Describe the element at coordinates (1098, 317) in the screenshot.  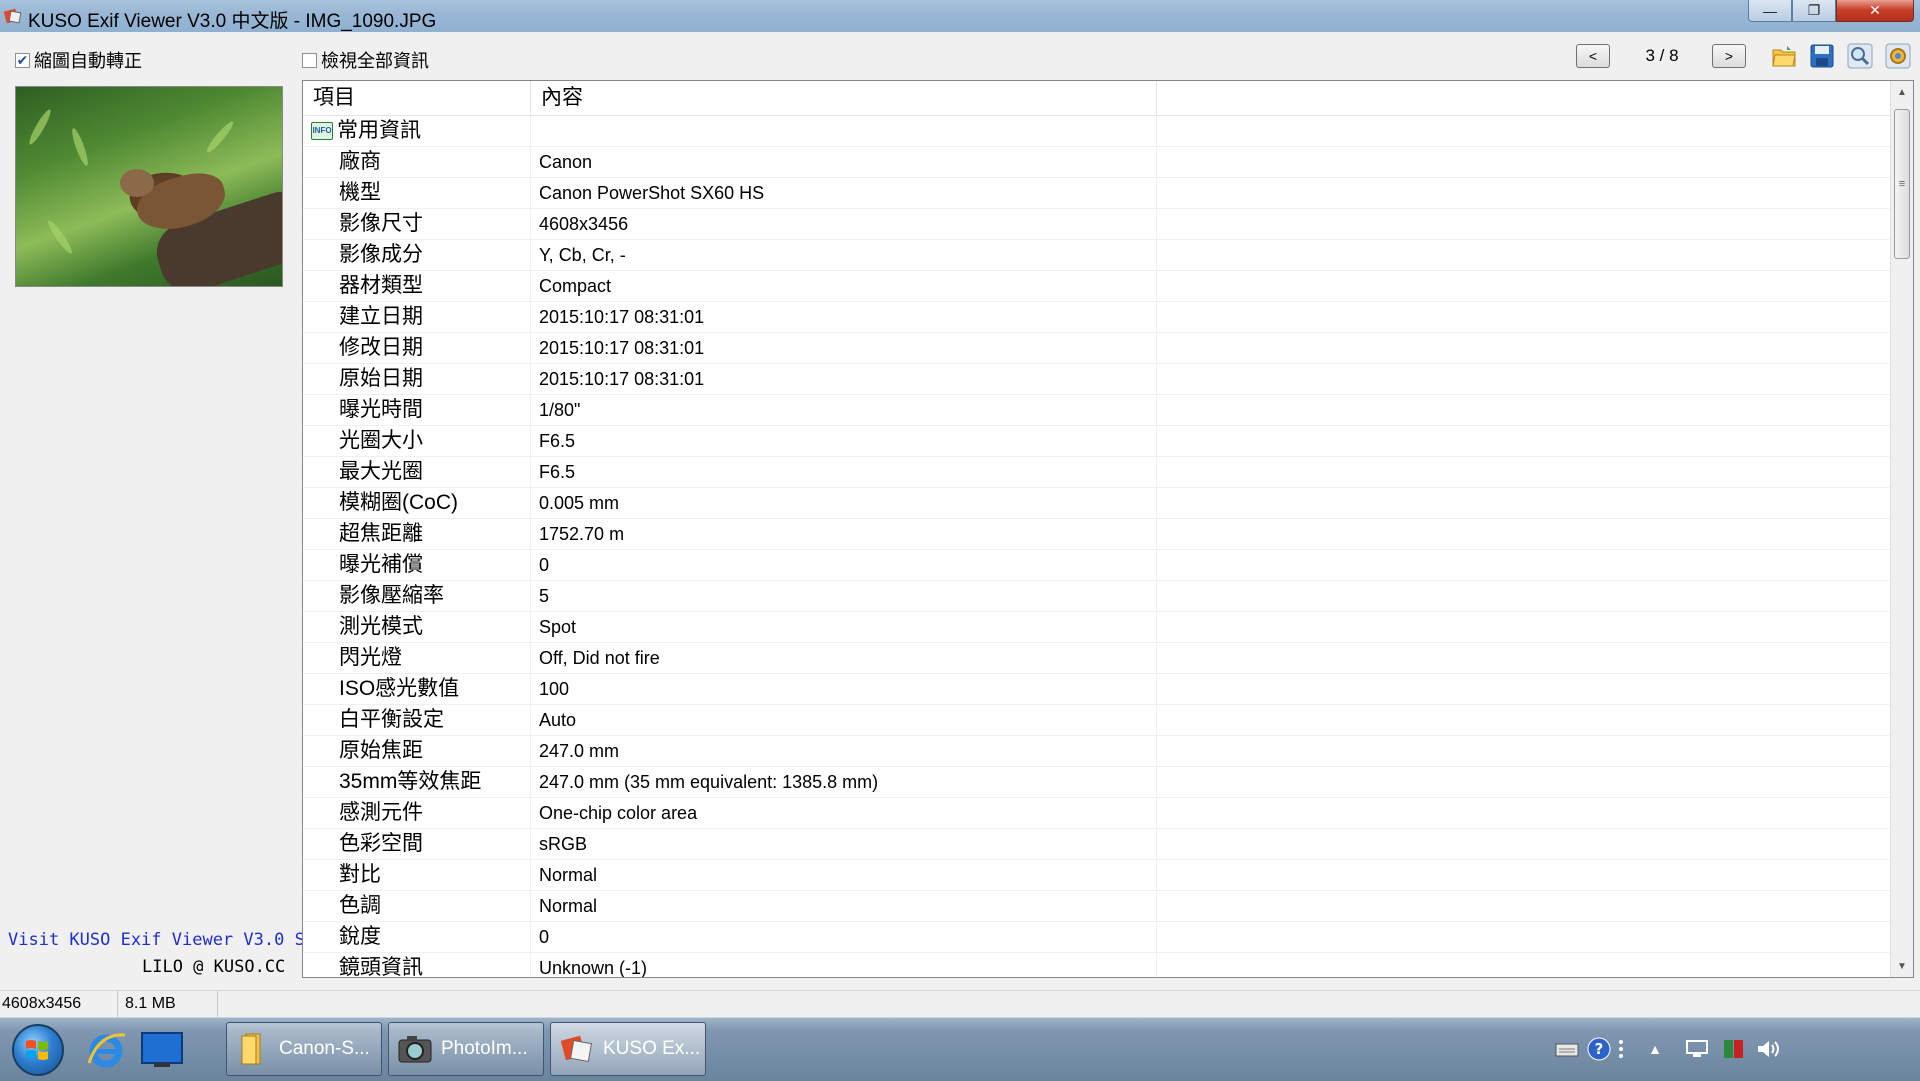
I see `table-row: 建立日期 2015:10:17 08:31:01` at that location.